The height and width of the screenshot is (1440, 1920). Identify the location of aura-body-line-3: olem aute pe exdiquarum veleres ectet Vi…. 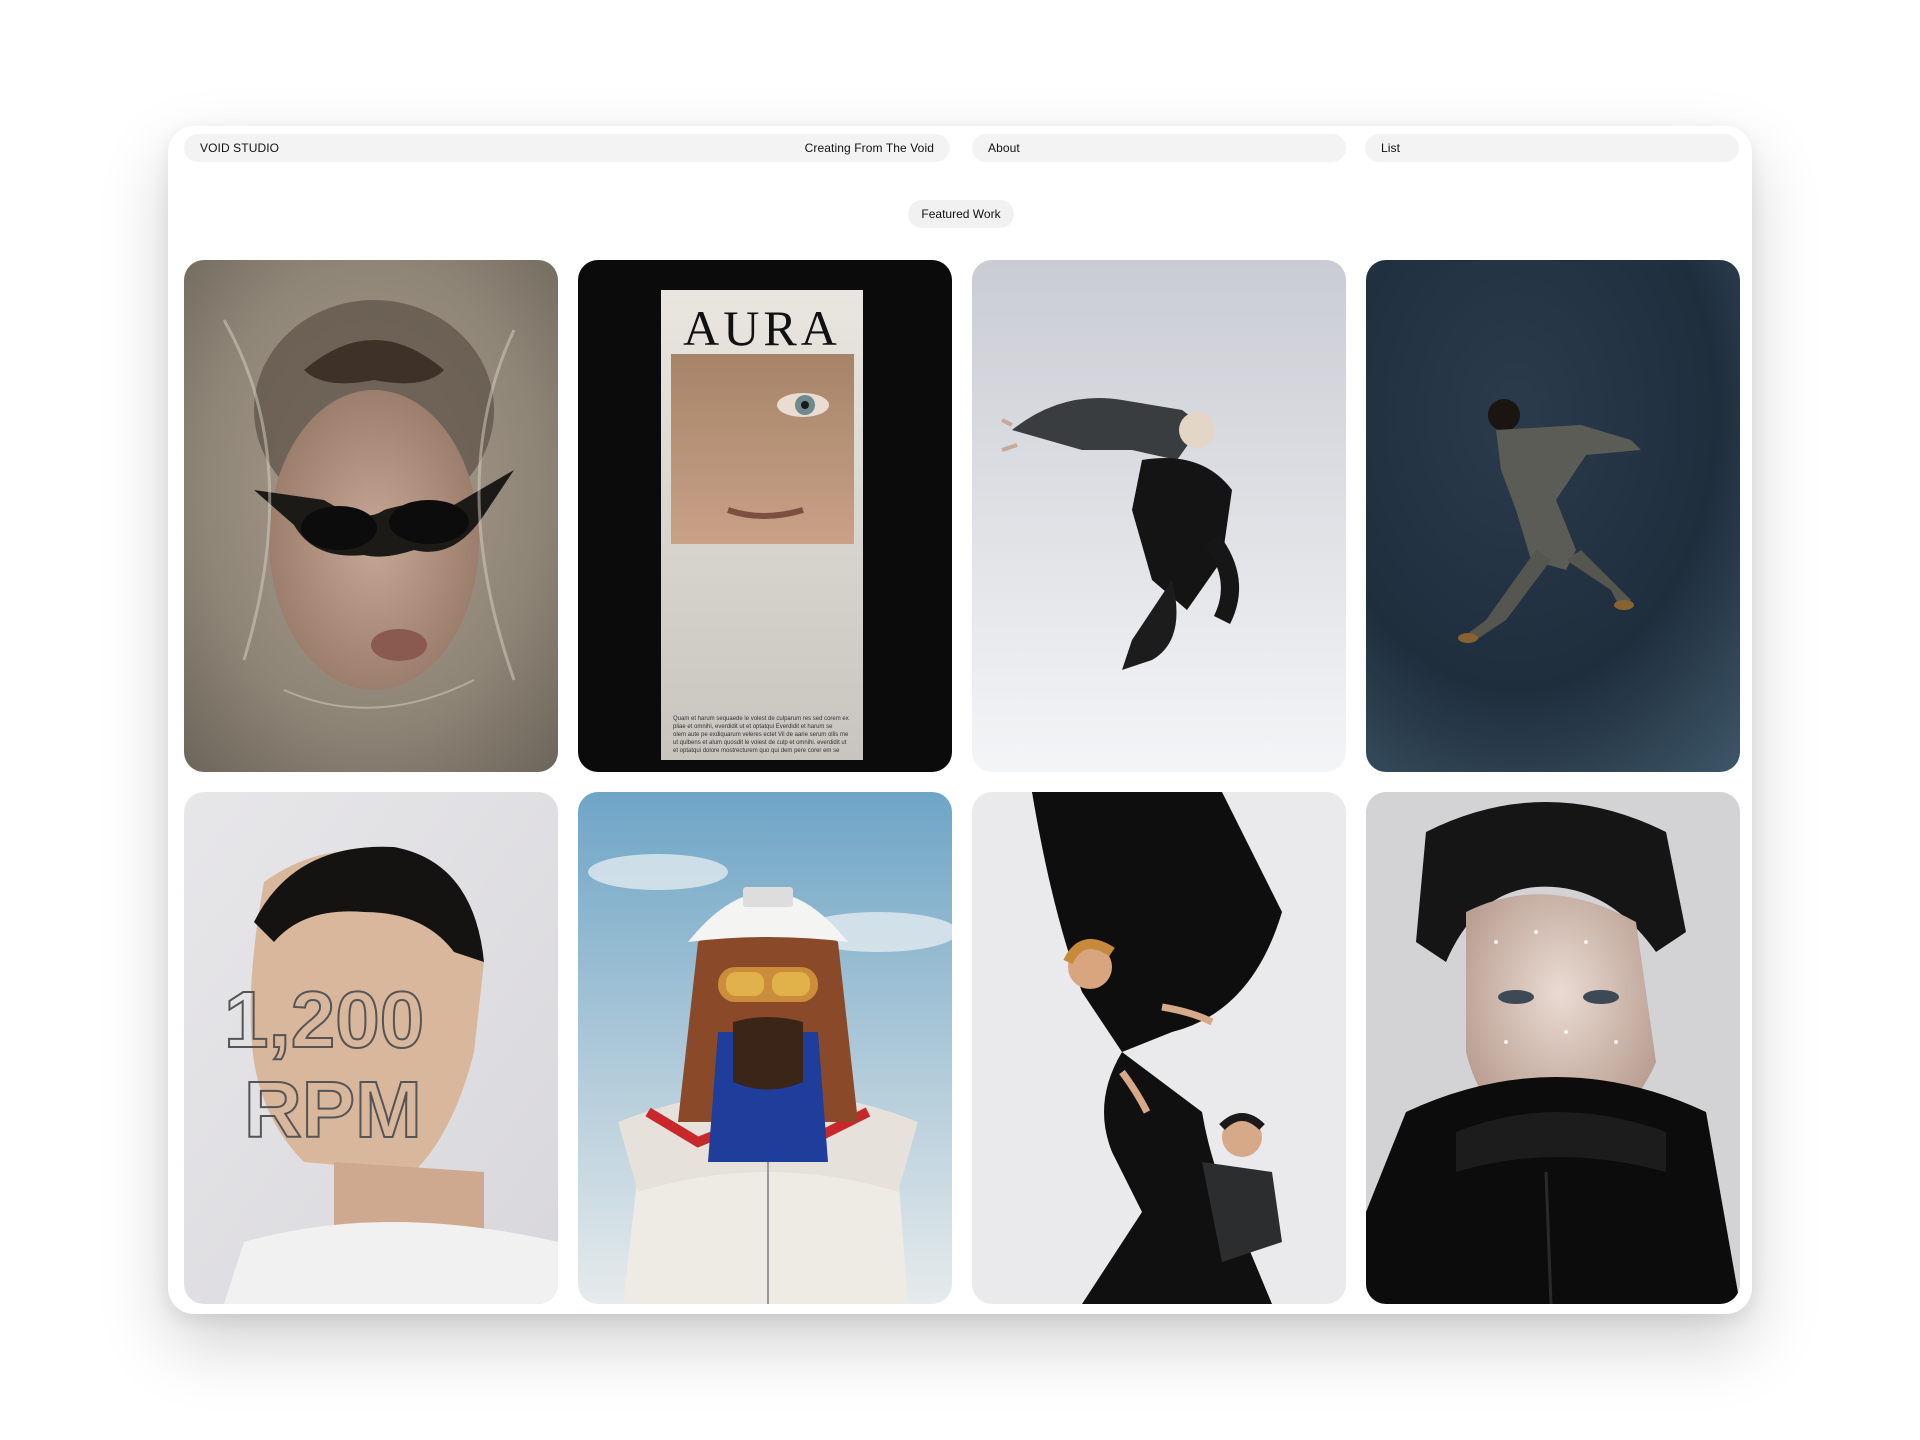
(761, 735).